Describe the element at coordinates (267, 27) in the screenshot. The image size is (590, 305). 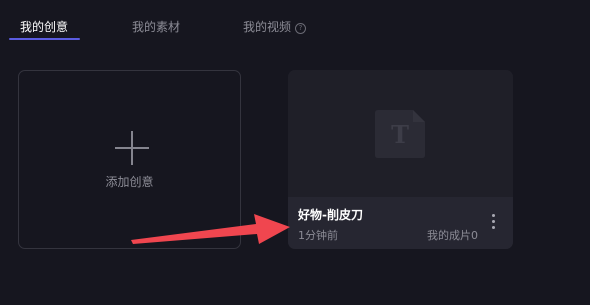
I see `tab-label: 我的视频` at that location.